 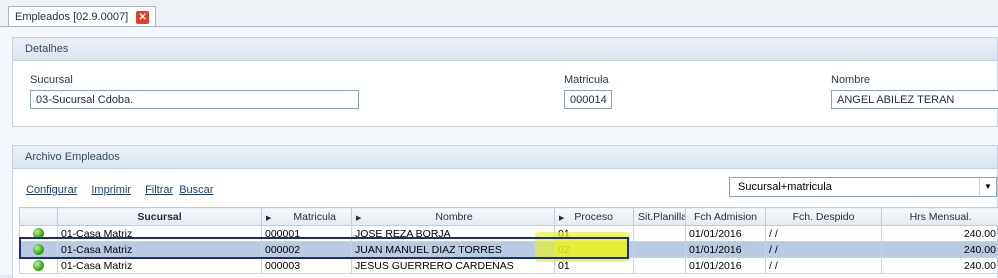 What do you see at coordinates (863, 187) in the screenshot?
I see `order-select: Sucursal+matricula ▼` at bounding box center [863, 187].